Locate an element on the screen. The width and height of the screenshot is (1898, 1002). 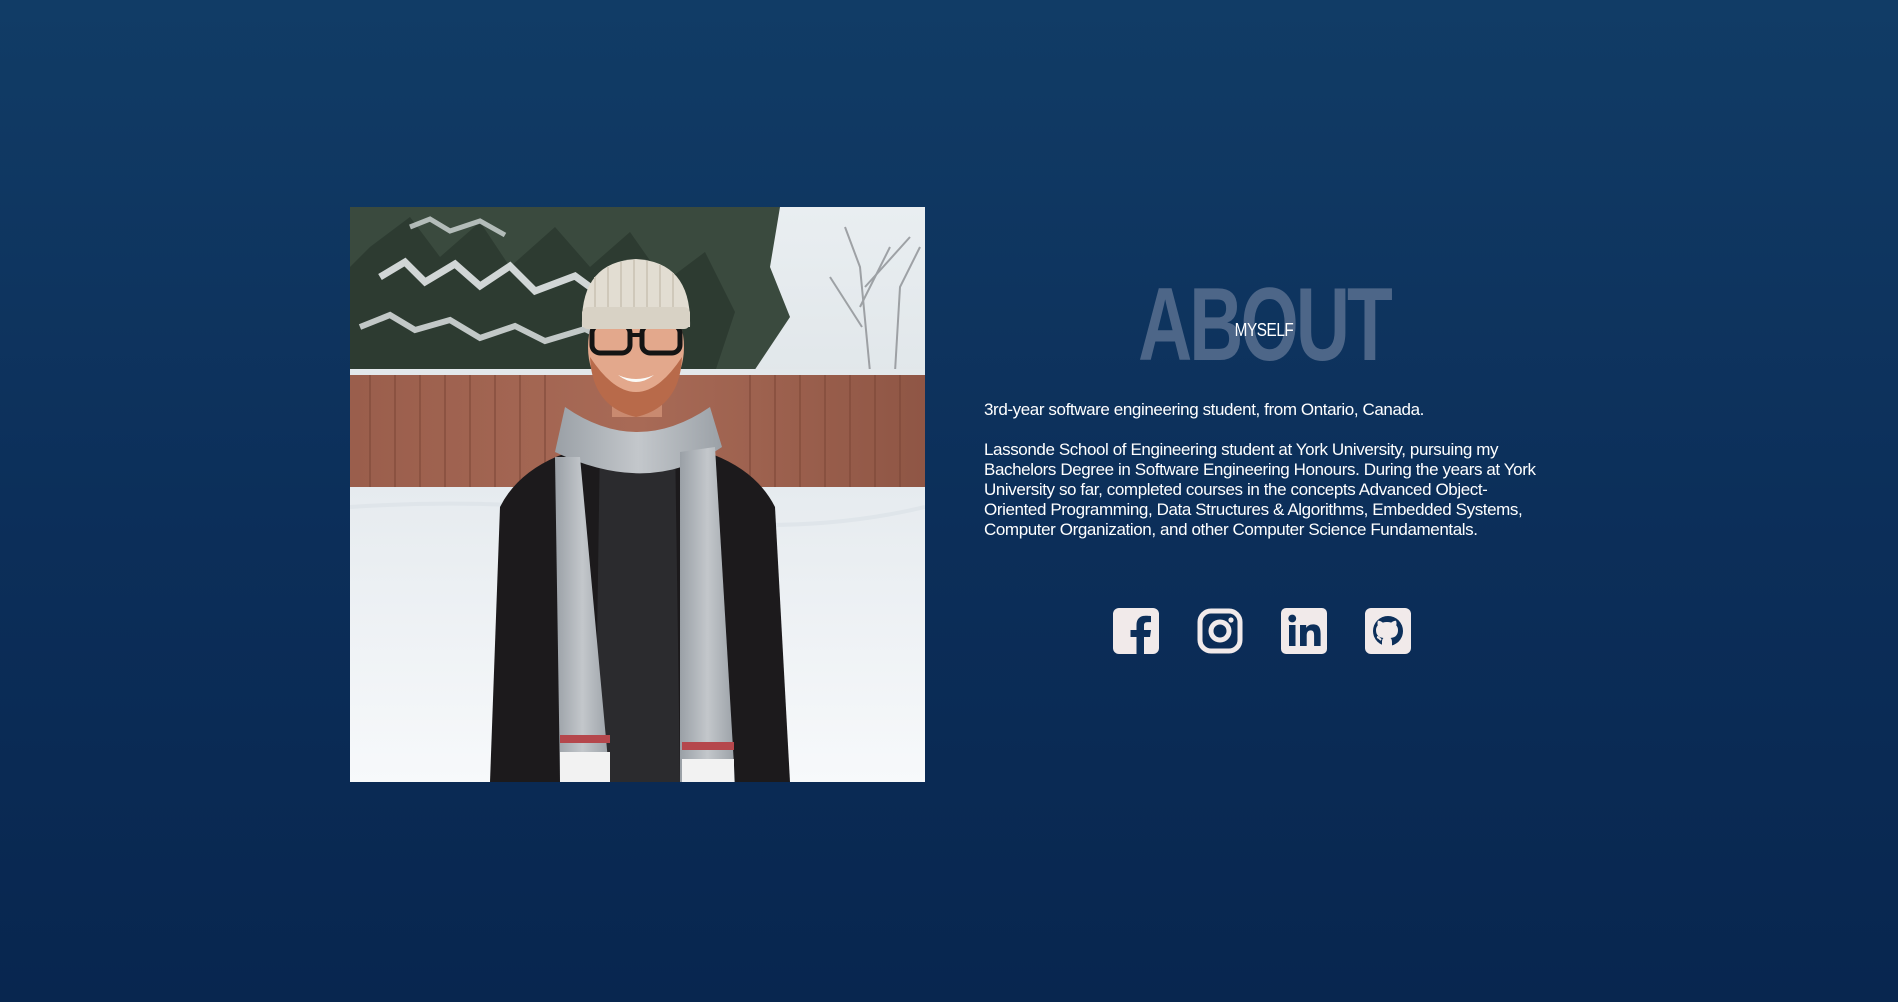
heading-small-text: MYSELF is located at coordinates (1264, 330).